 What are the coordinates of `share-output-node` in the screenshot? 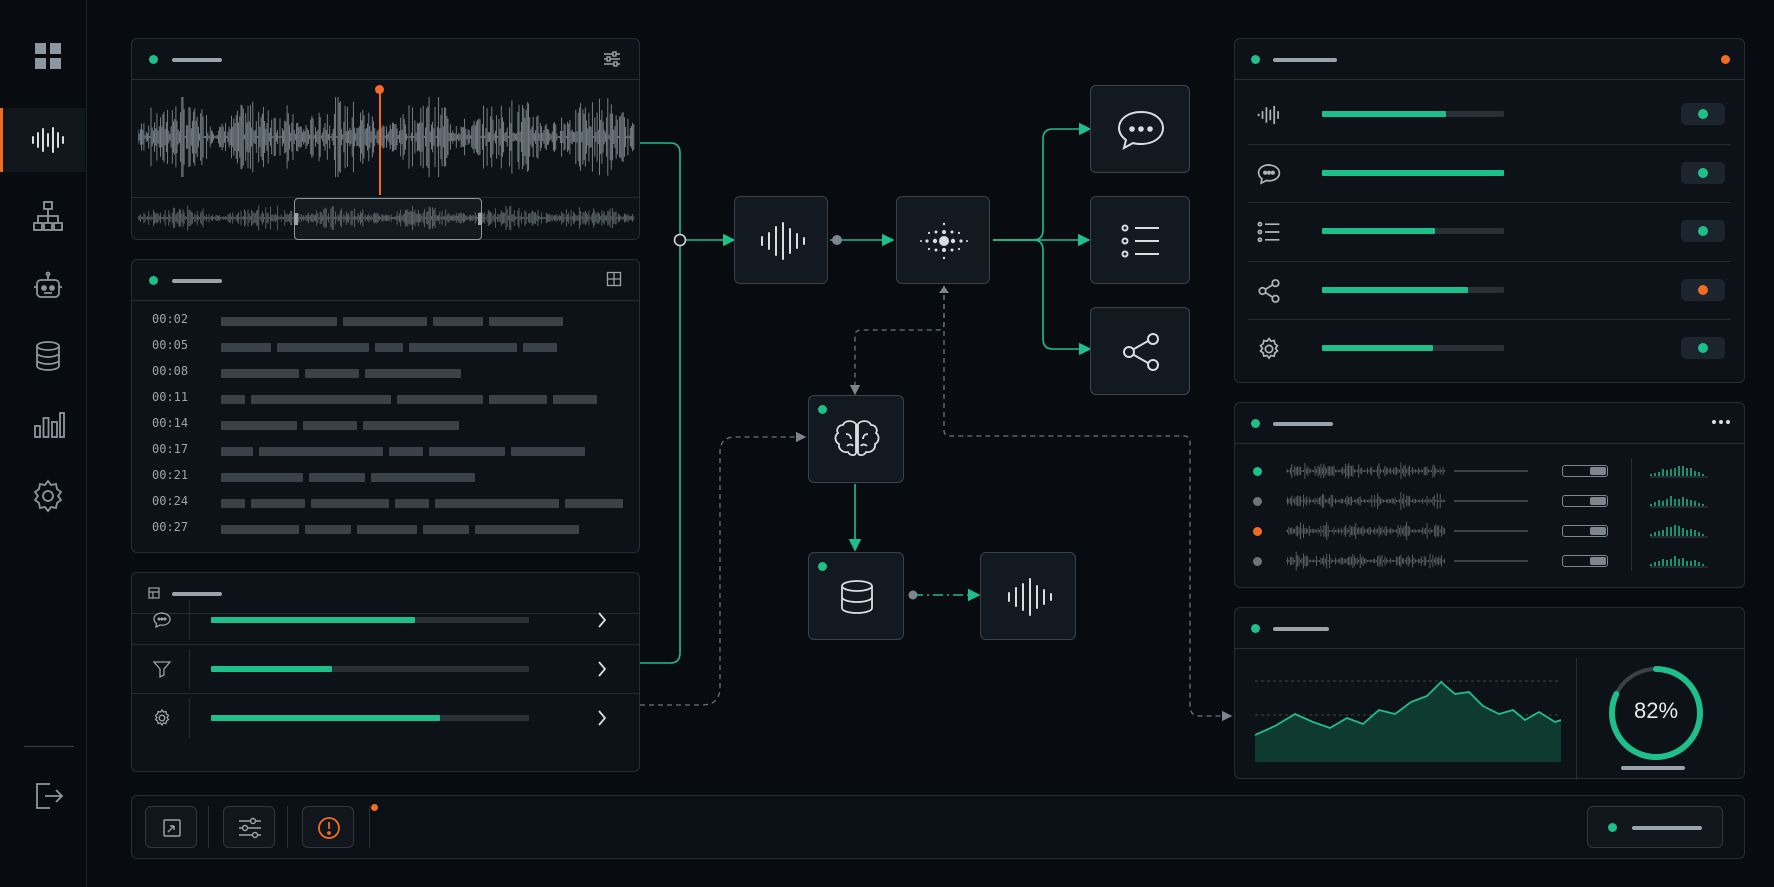 It's located at (1140, 351).